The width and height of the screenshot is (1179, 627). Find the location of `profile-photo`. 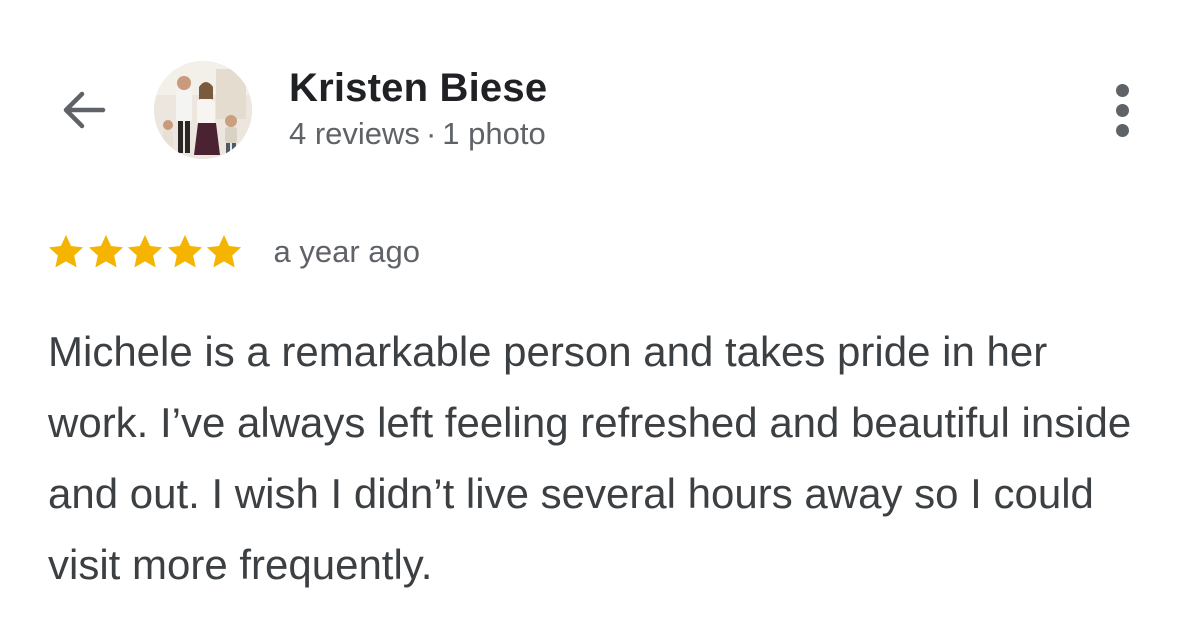

profile-photo is located at coordinates (203, 110).